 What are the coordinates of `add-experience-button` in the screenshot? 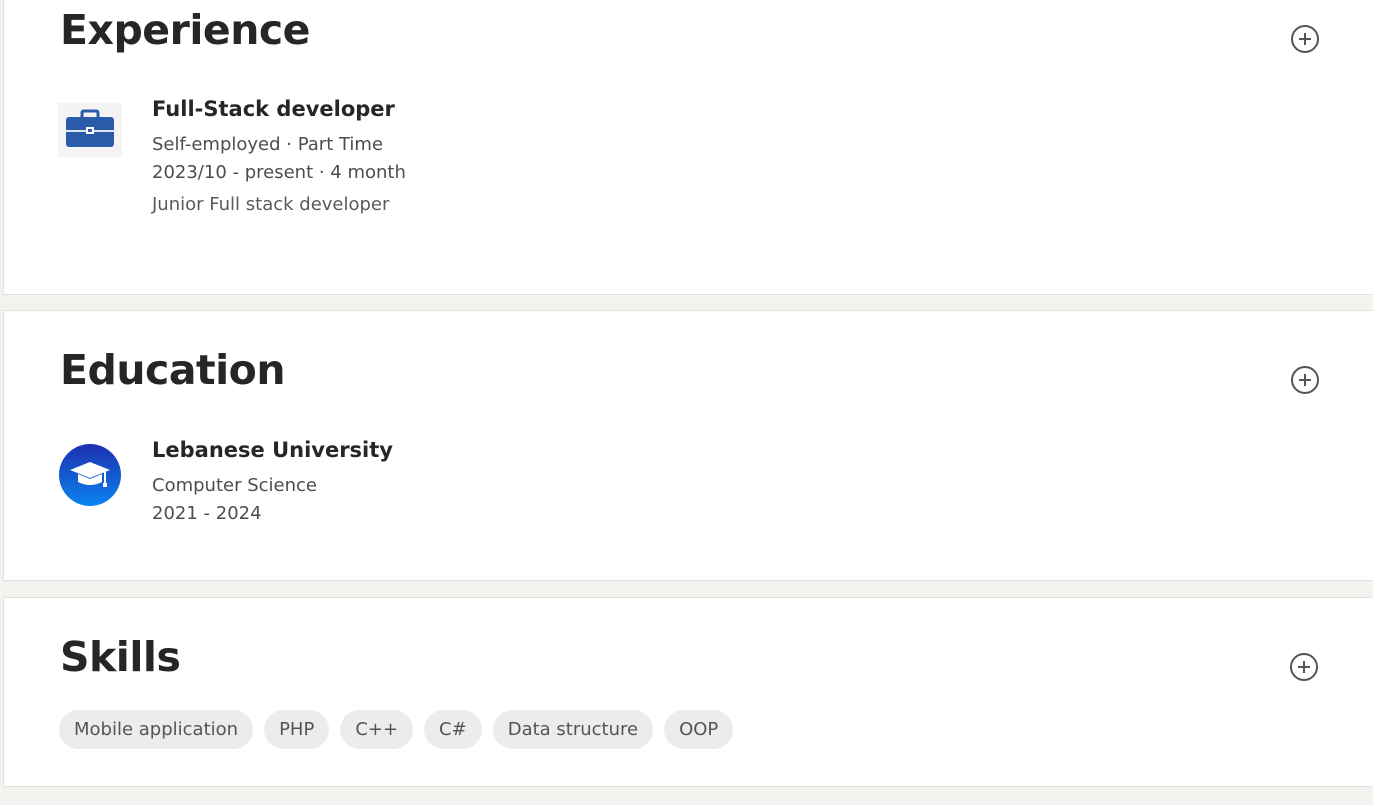 It's located at (1305, 39).